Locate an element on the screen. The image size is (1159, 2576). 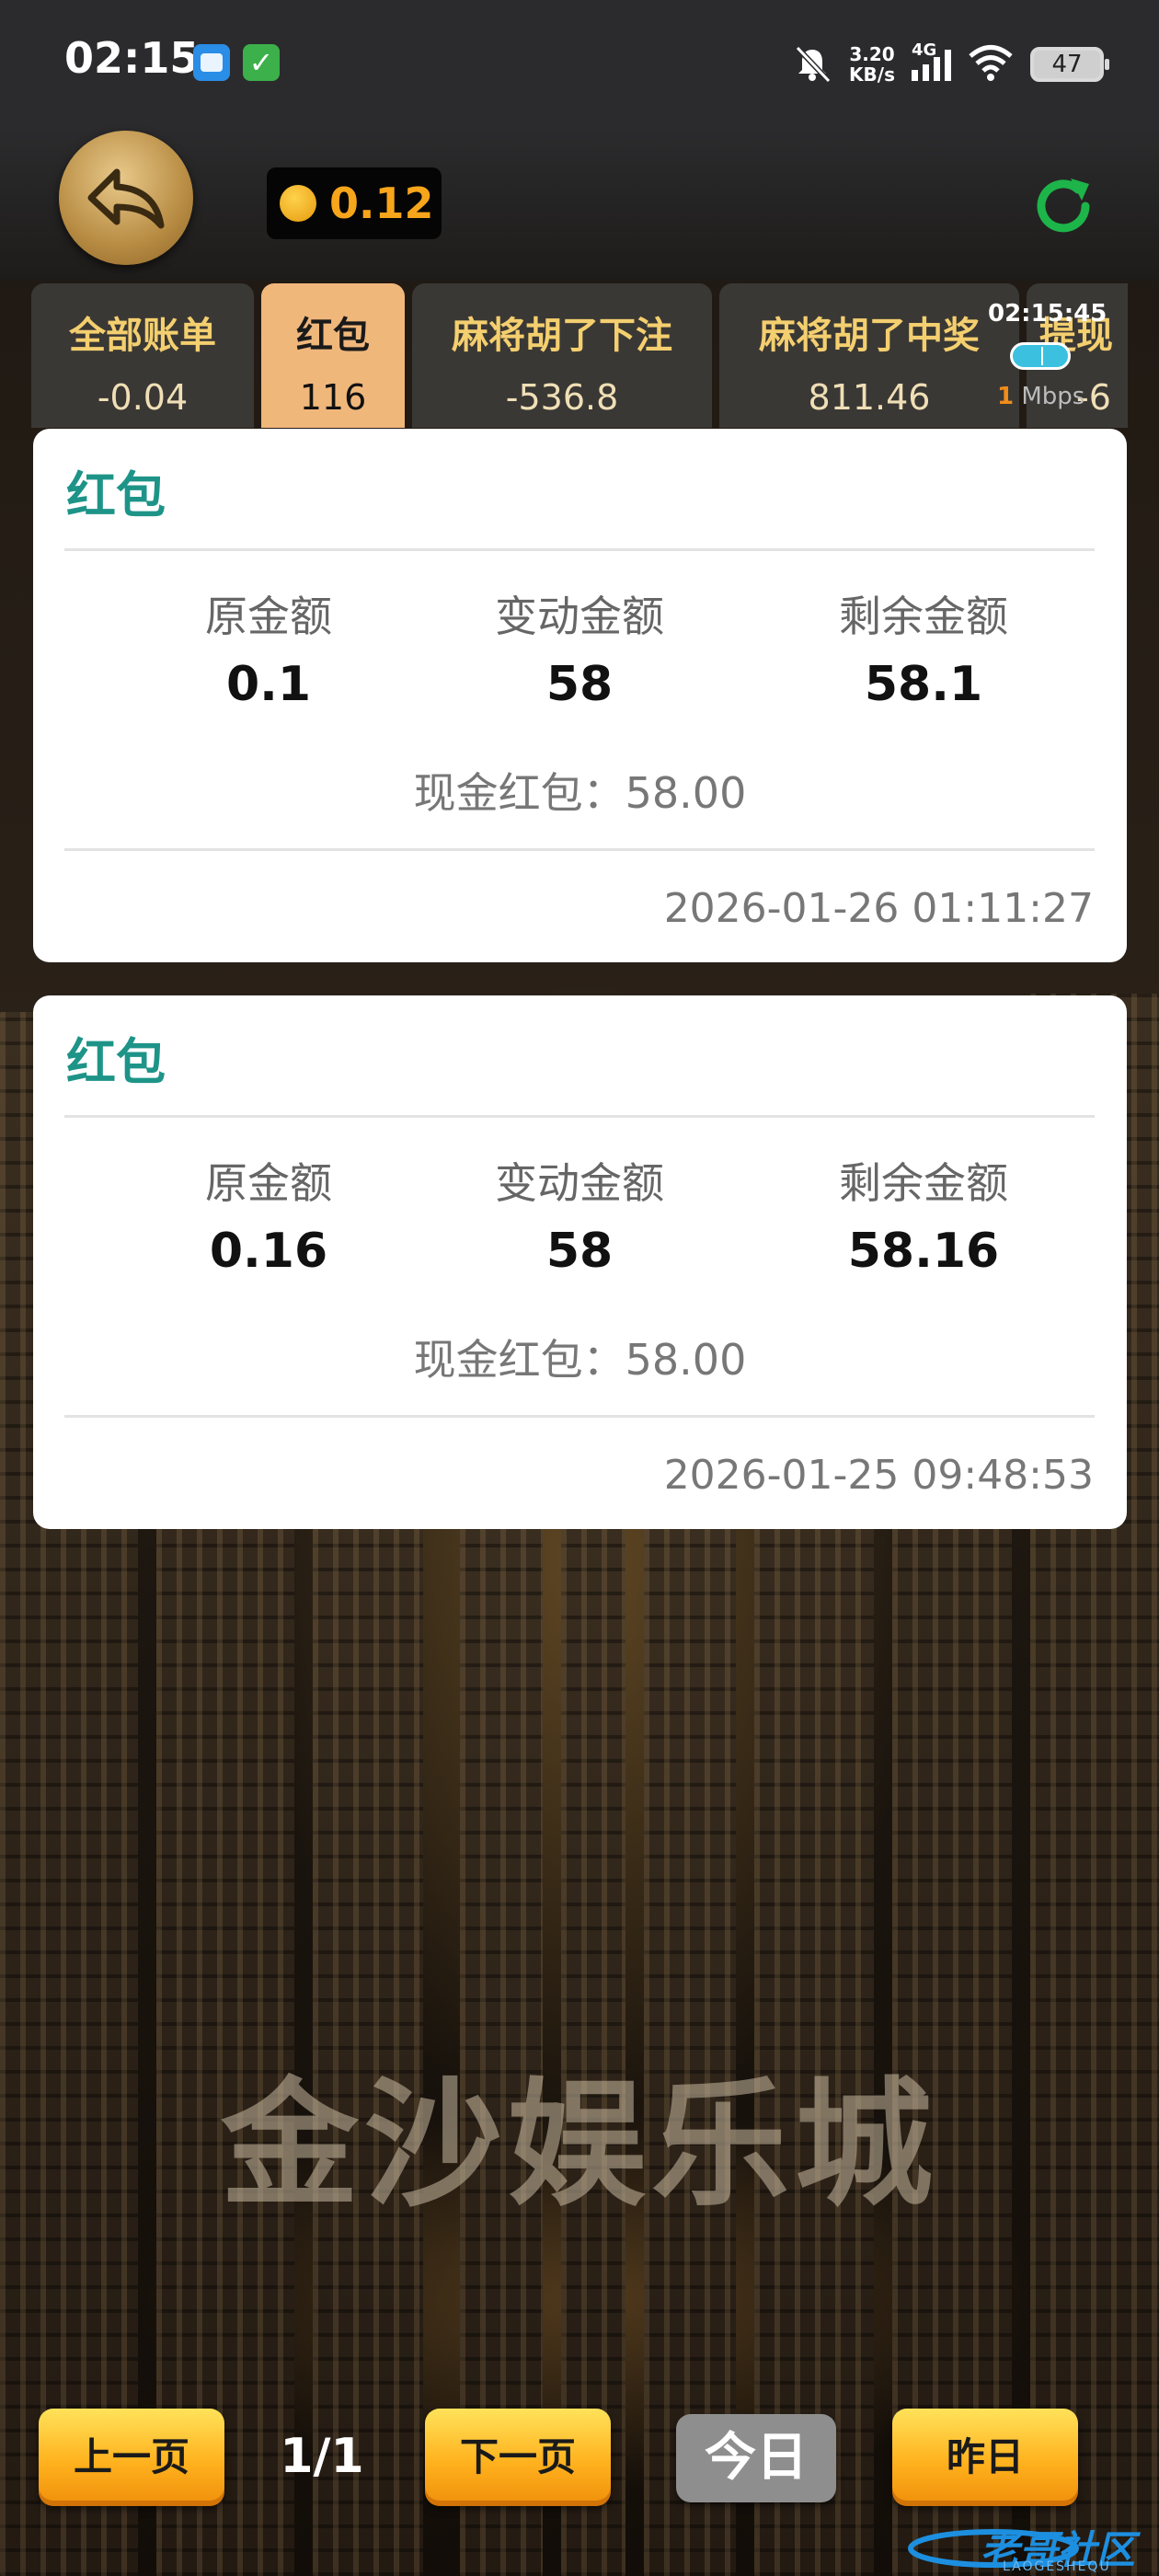
prev-page-button: 上一页 is located at coordinates (131, 2457).